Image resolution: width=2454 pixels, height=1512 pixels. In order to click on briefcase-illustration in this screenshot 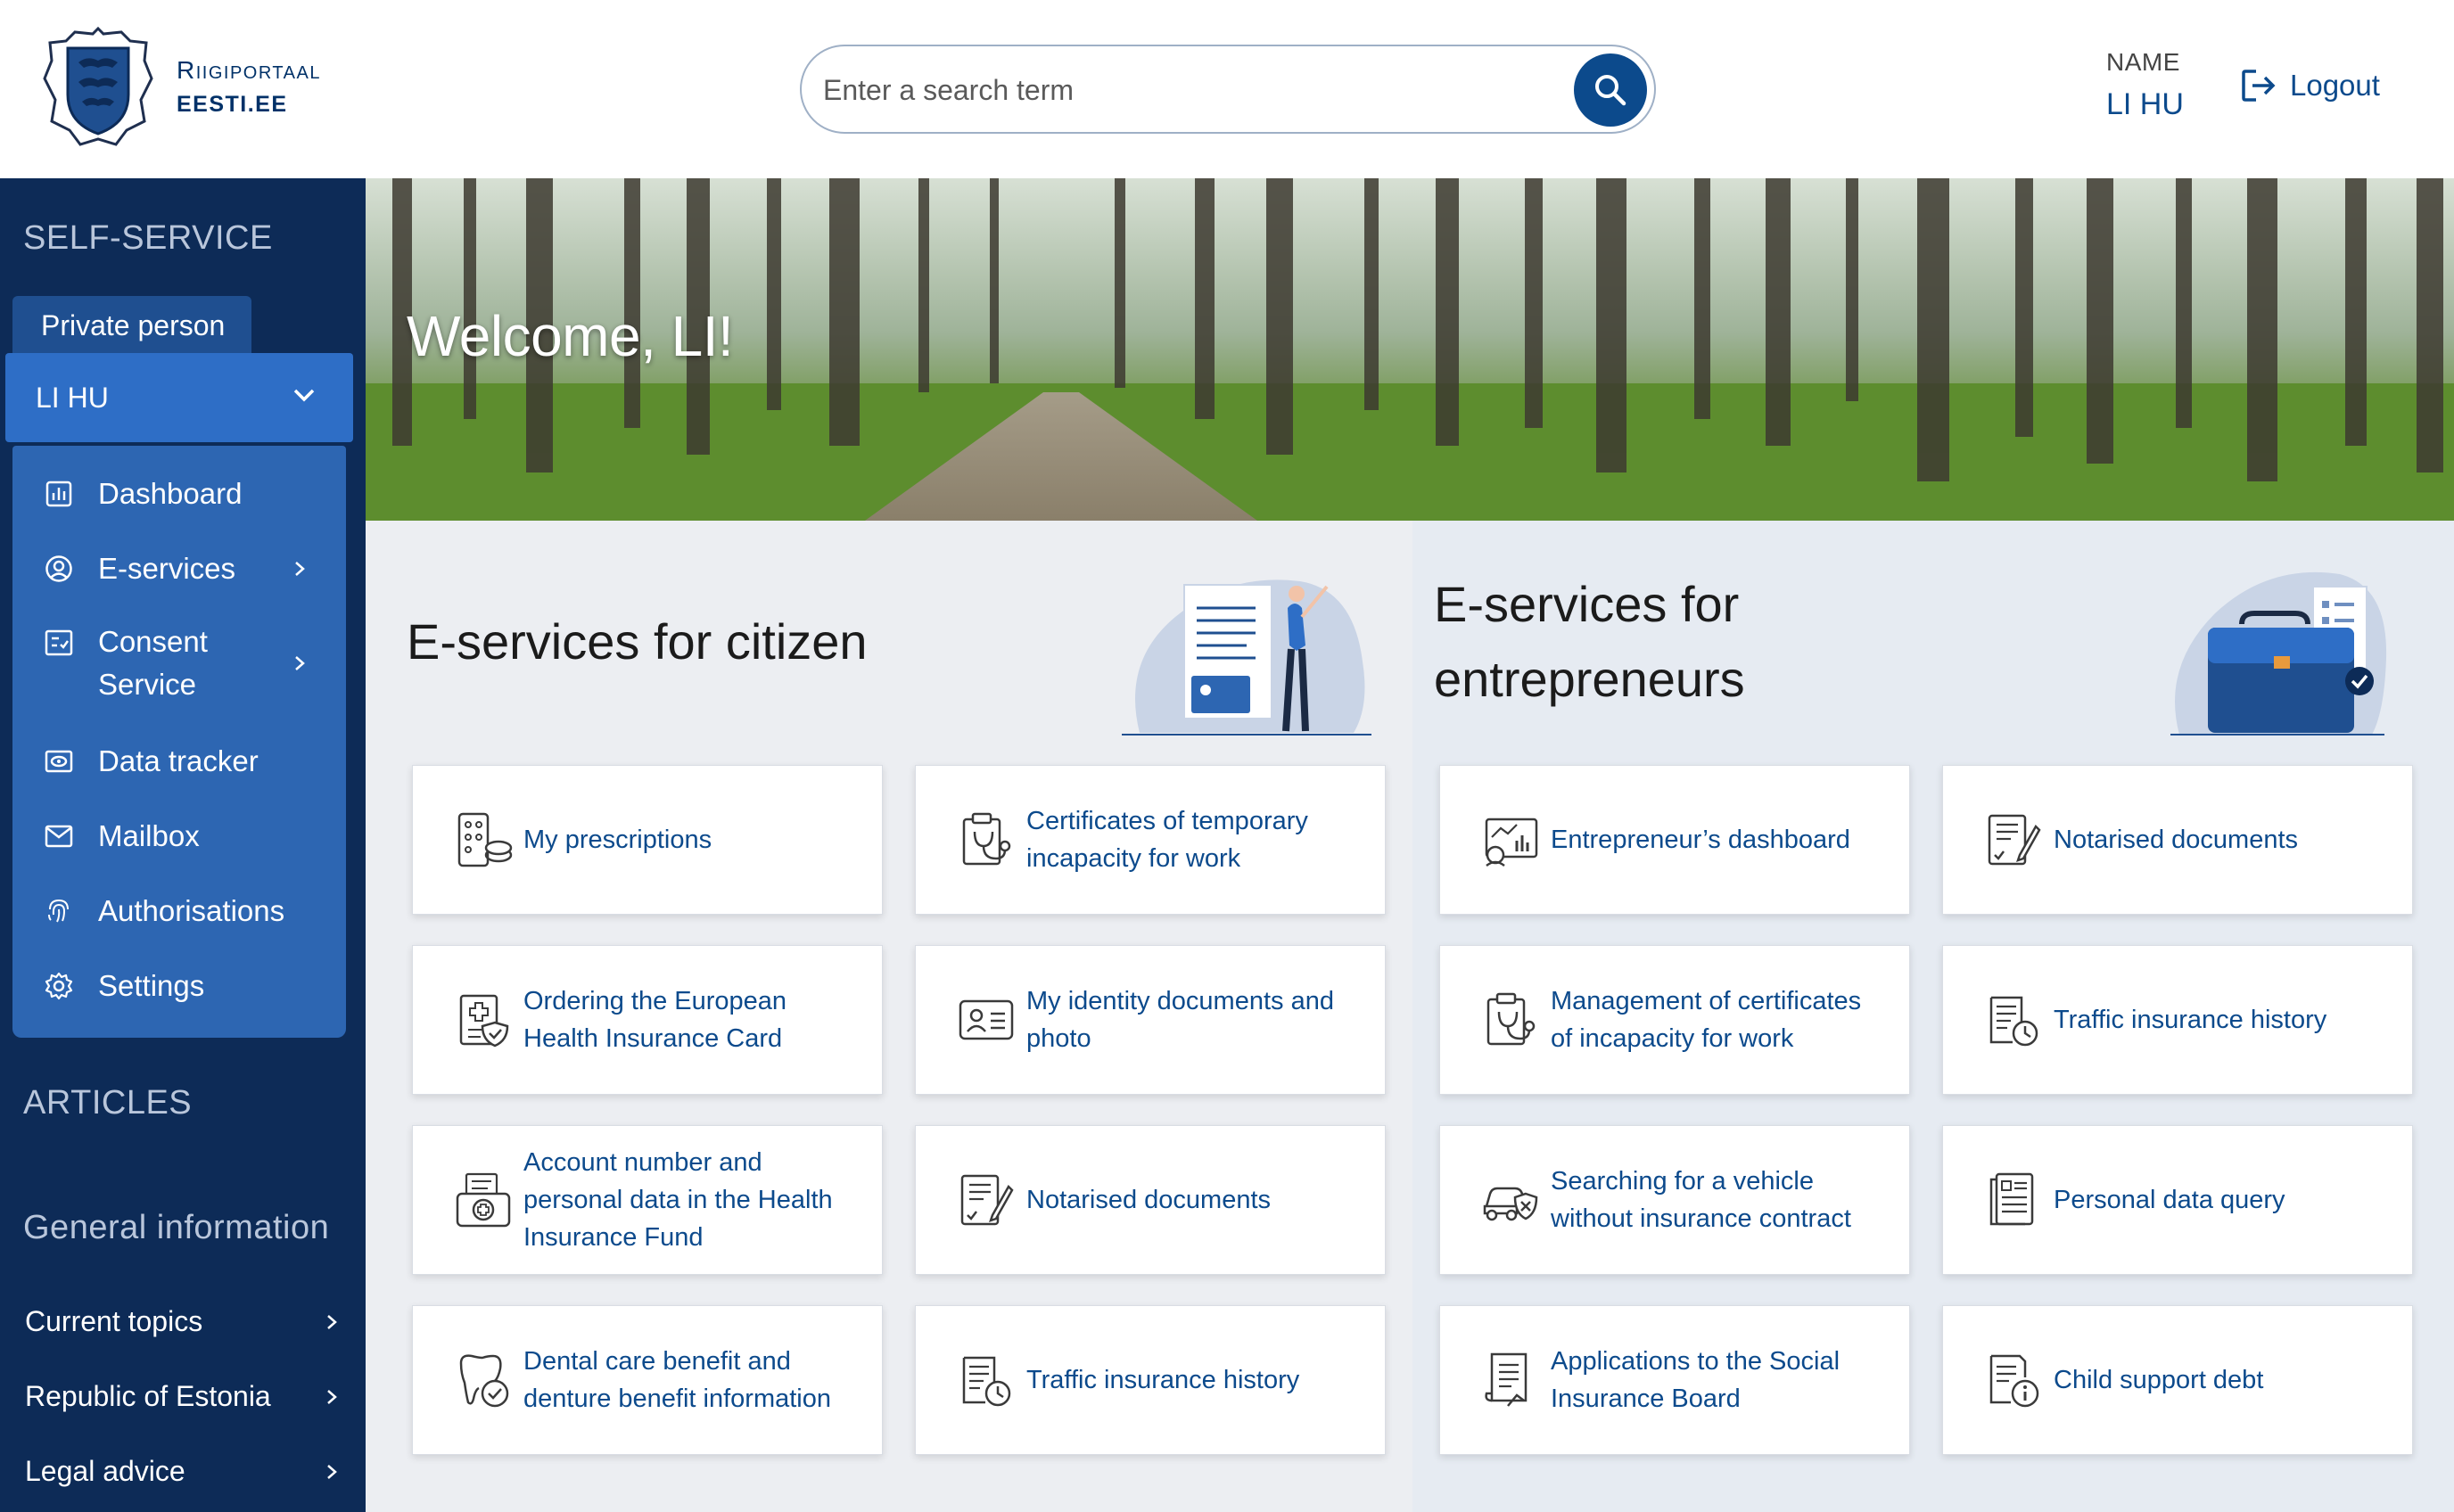, I will do `click(2278, 653)`.